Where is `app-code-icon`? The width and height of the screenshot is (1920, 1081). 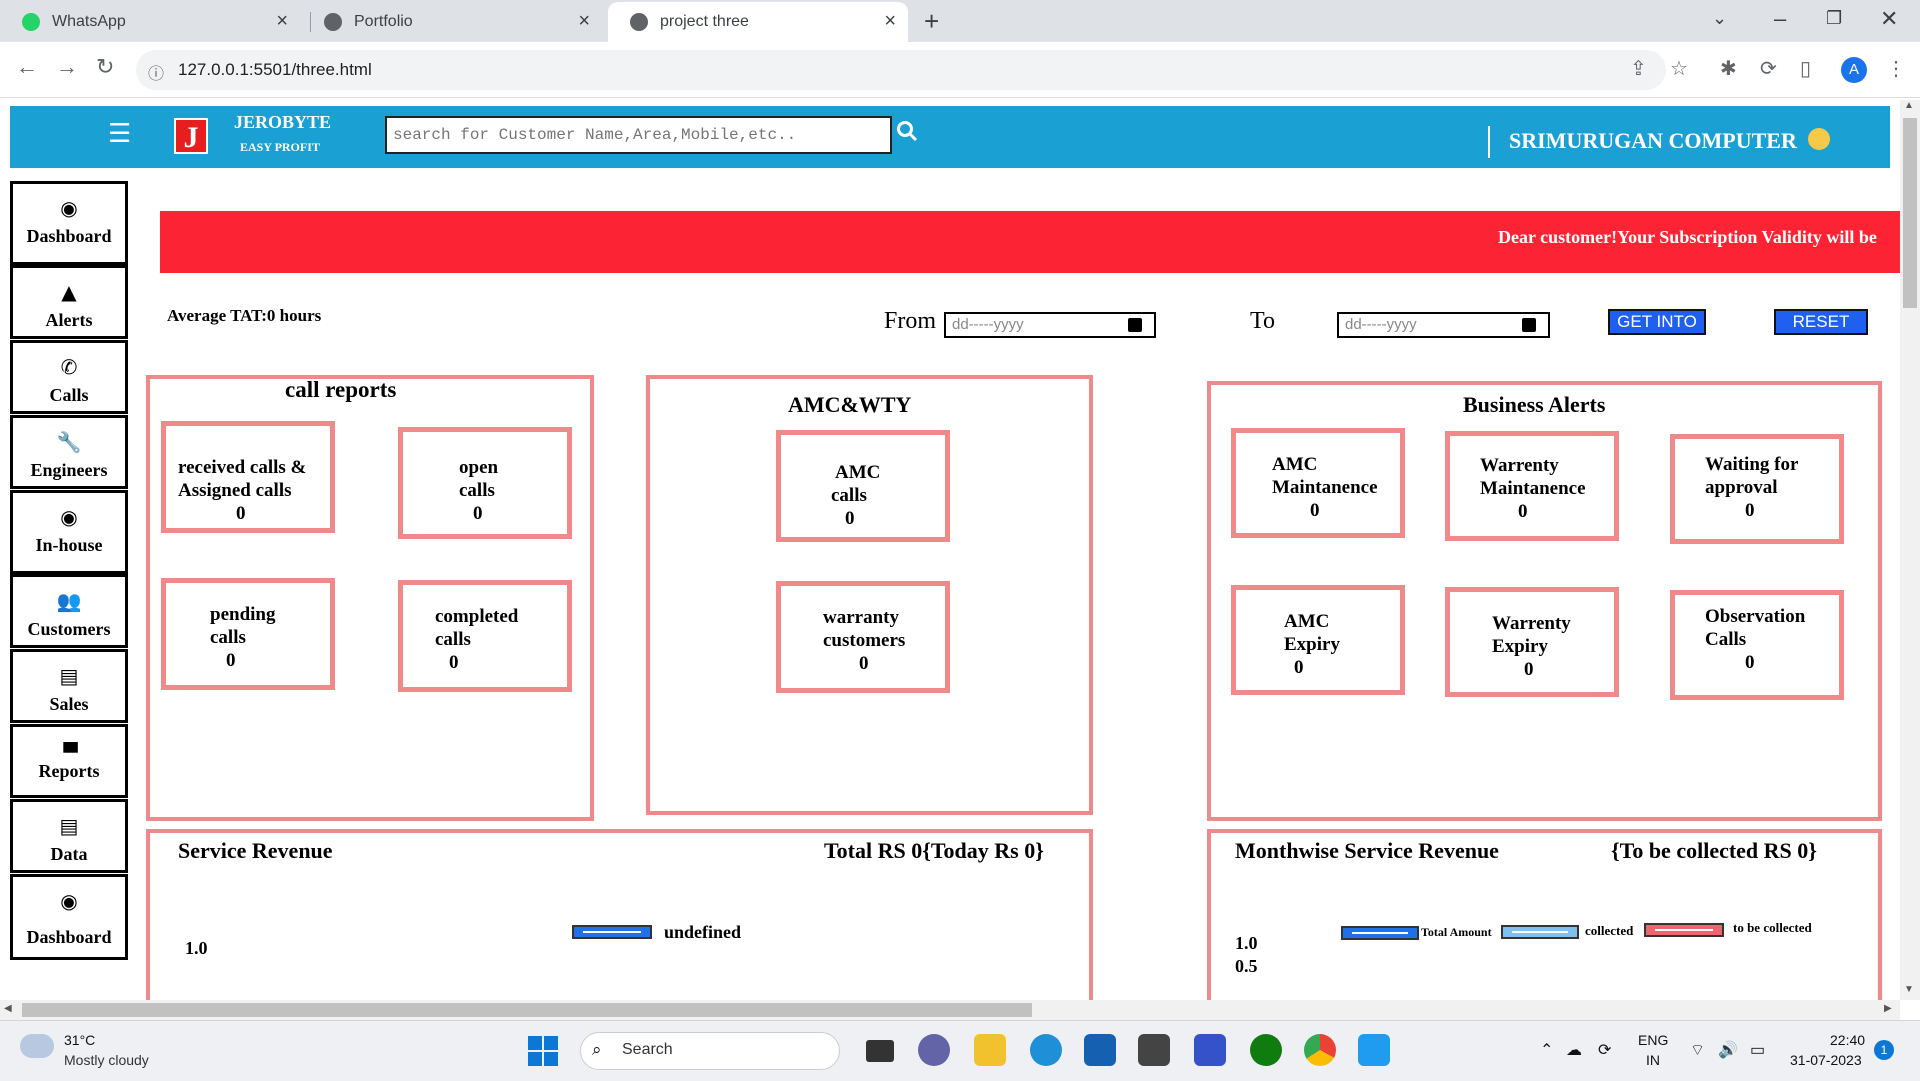
app-code-icon is located at coordinates (1210, 1050).